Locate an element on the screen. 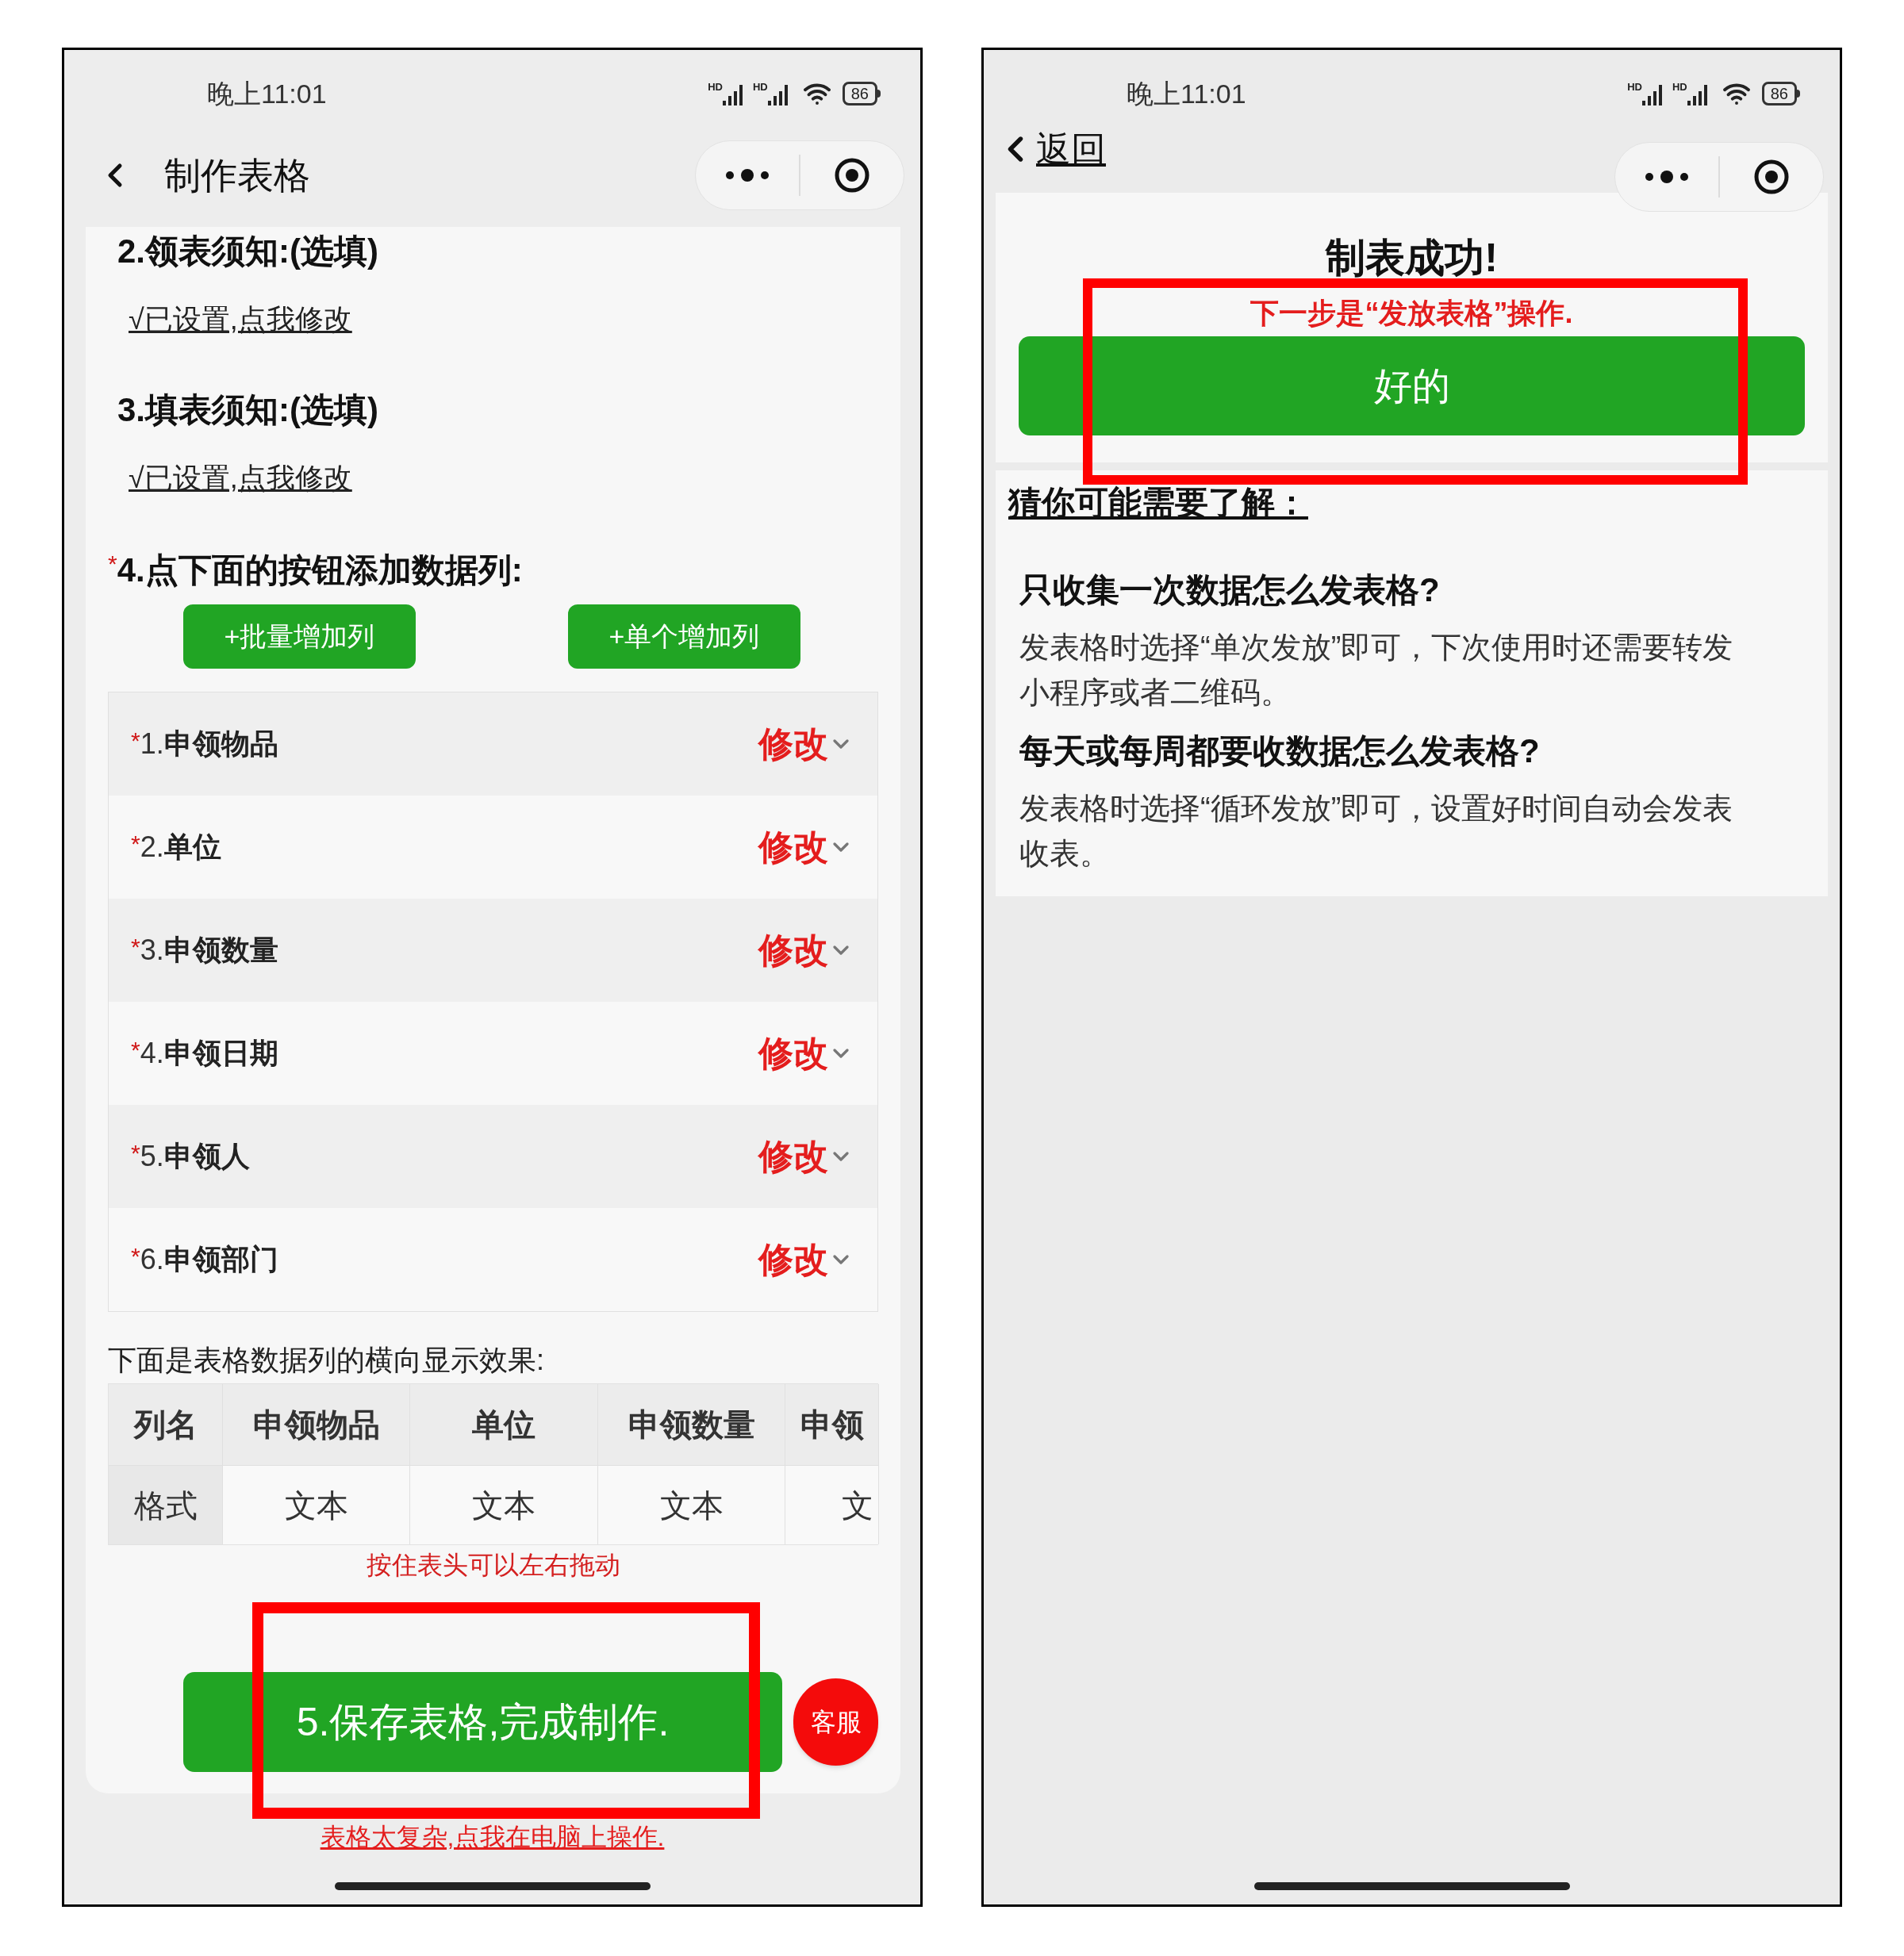  column-name: 申领部门 is located at coordinates (220, 1260).